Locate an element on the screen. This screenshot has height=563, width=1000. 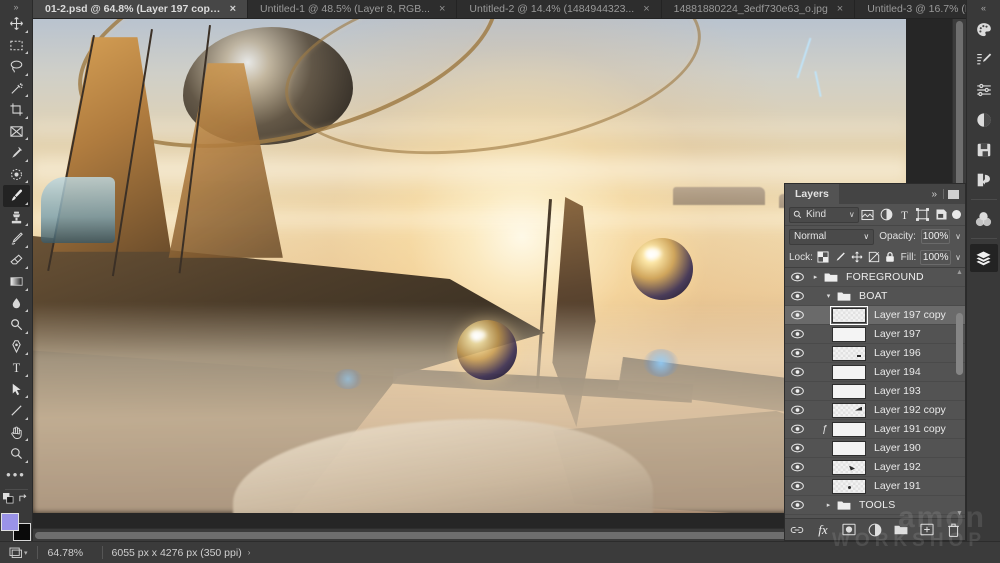
scroll-up-arrow: ▲ is located at coordinates (959, 272).